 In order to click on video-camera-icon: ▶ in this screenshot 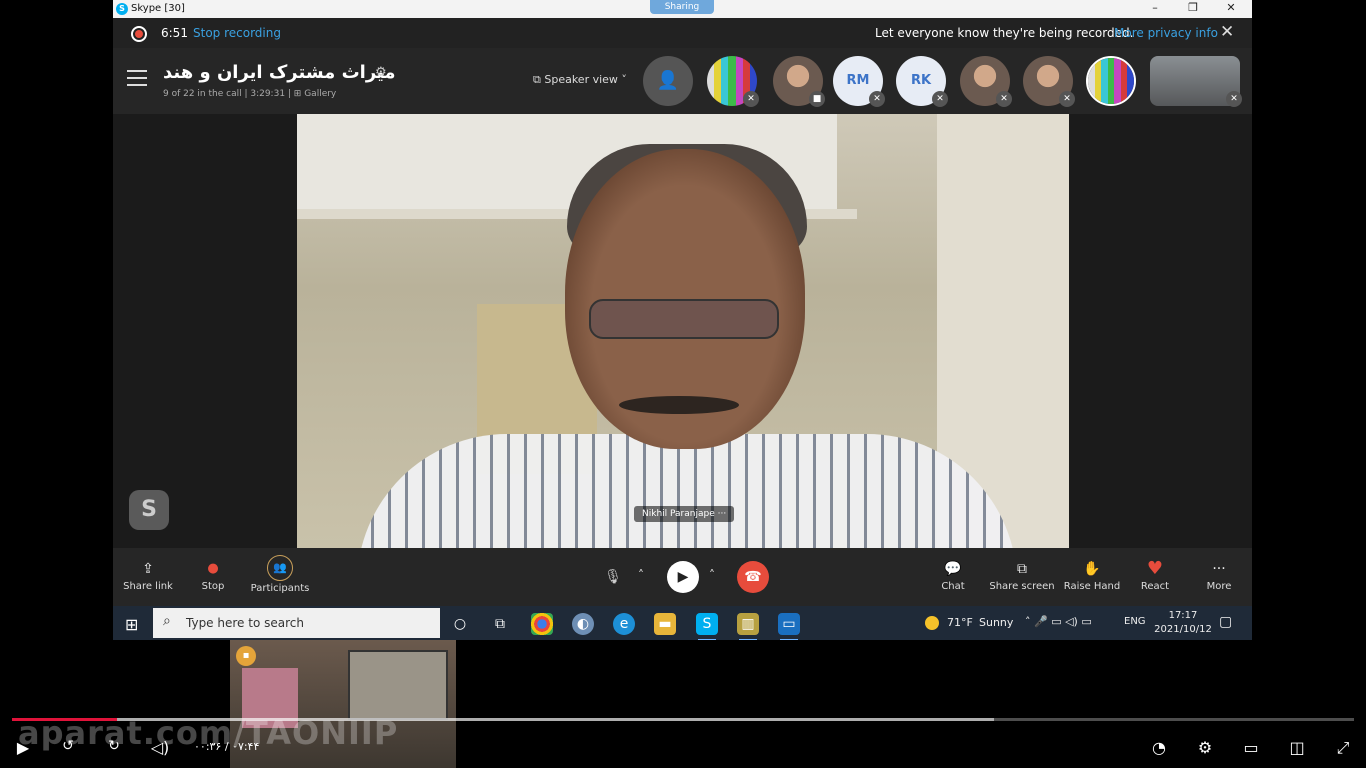, I will do `click(683, 577)`.